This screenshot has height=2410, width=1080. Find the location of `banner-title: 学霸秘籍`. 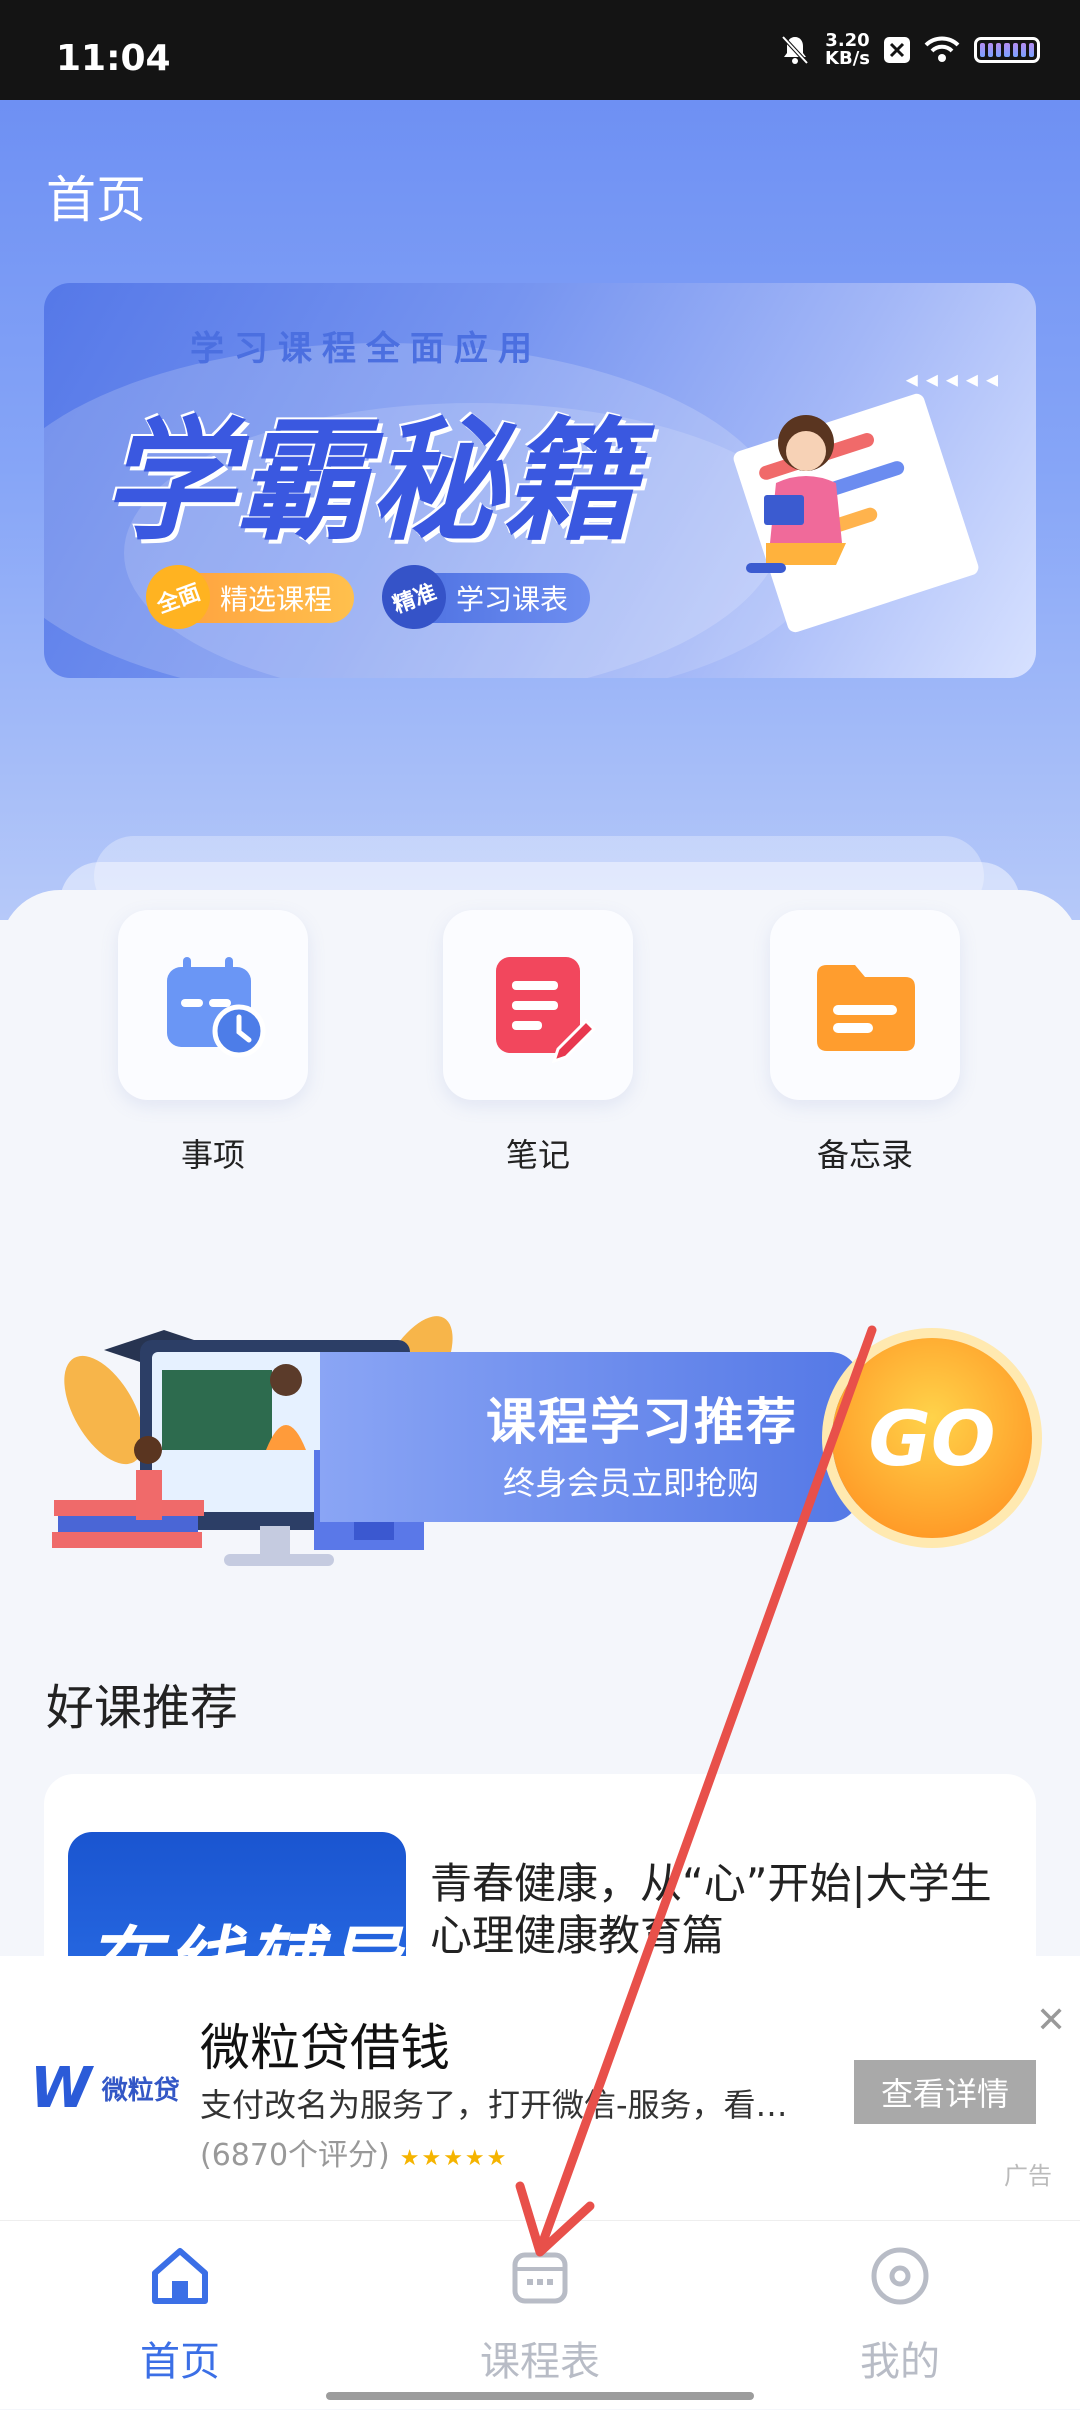

banner-title: 学霸秘籍 is located at coordinates (370, 482).